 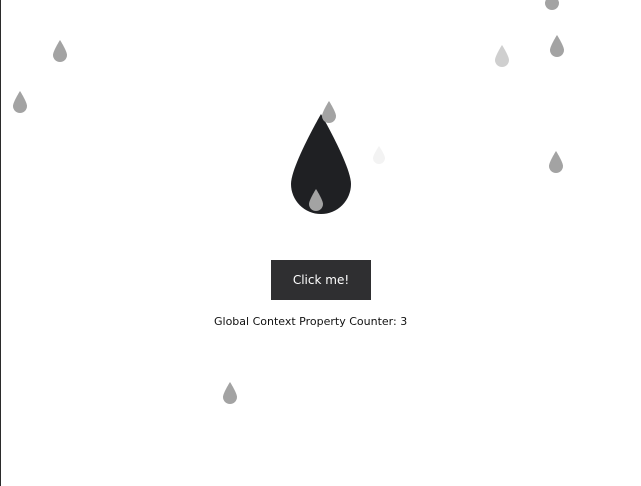 I want to click on counter-display: Global Context Property Counter: 3, so click(x=310, y=321).